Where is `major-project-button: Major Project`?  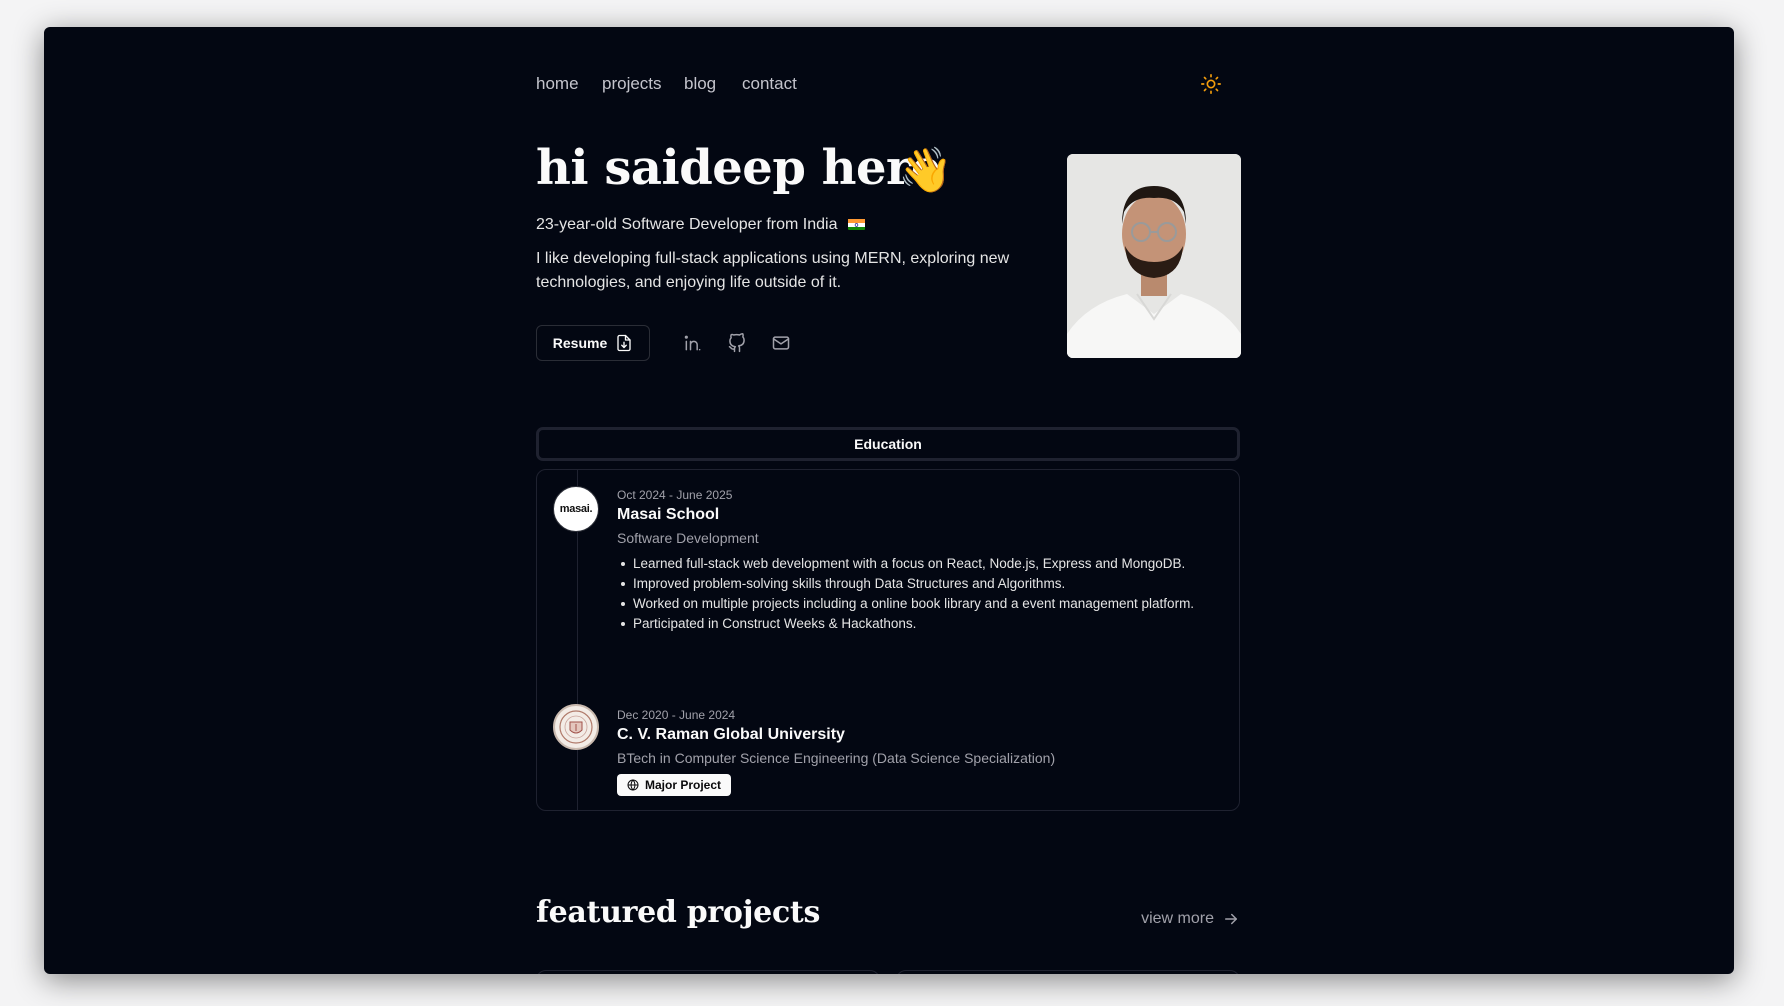 major-project-button: Major Project is located at coordinates (674, 785).